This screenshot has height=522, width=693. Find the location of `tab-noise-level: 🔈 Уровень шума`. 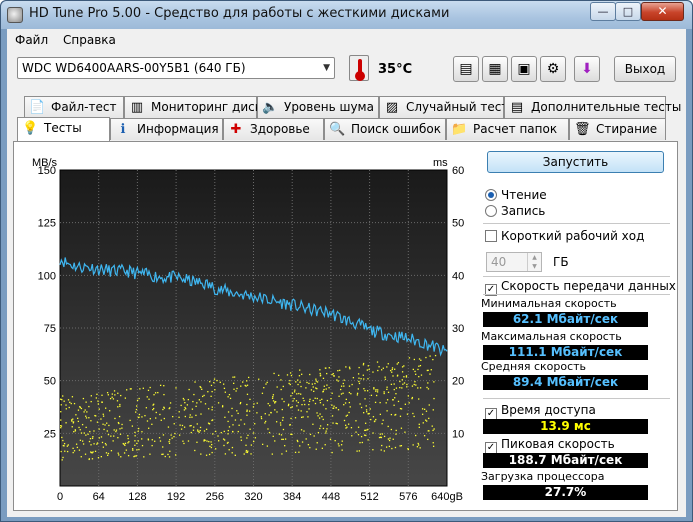

tab-noise-level: 🔈 Уровень шума is located at coordinates (318, 107).